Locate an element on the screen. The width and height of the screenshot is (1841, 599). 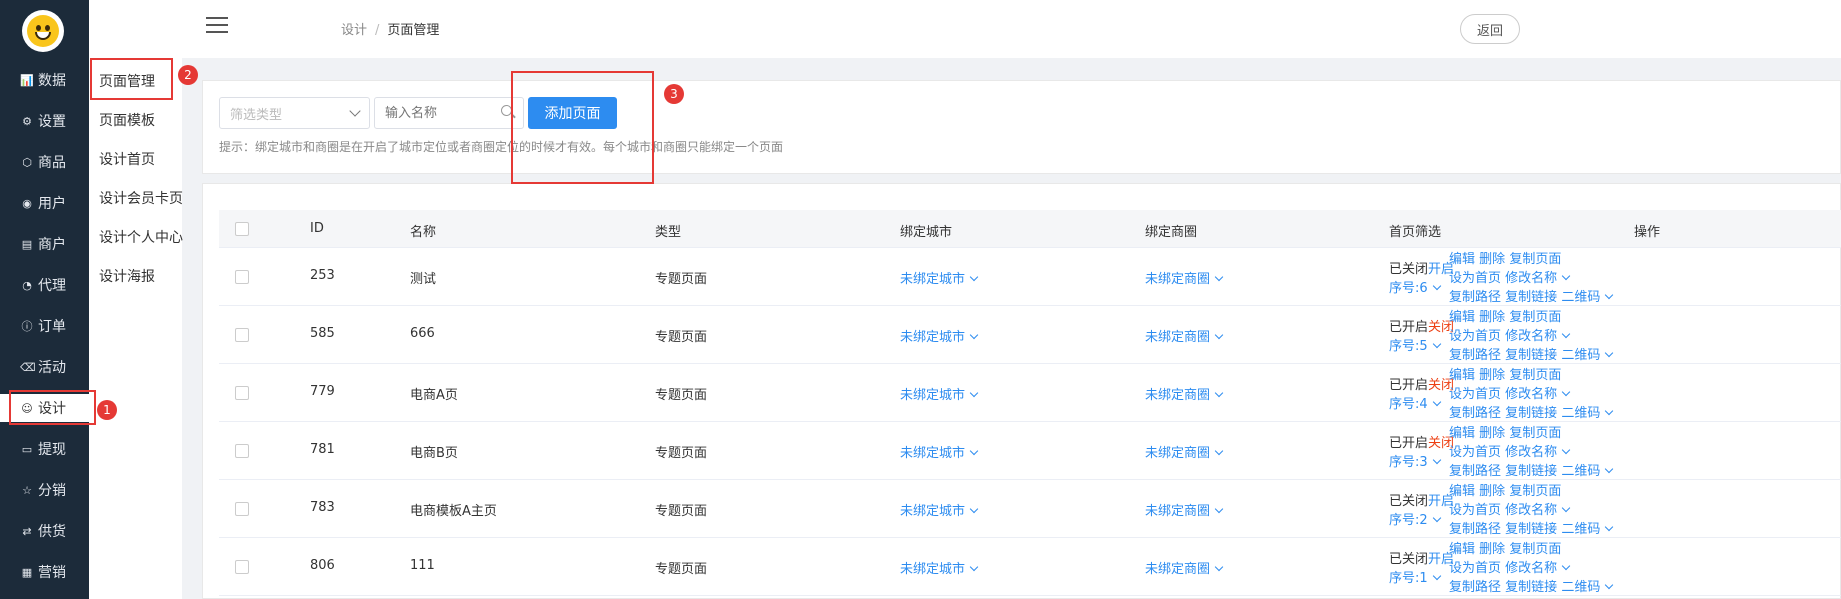
sidebar-item-5: ◔ 代理 is located at coordinates (44, 285).